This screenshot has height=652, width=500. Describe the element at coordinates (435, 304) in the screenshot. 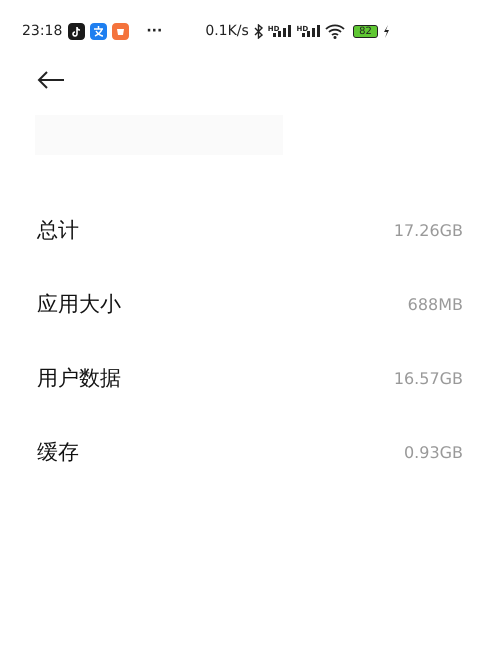

I see `storage-value: 688MB` at that location.